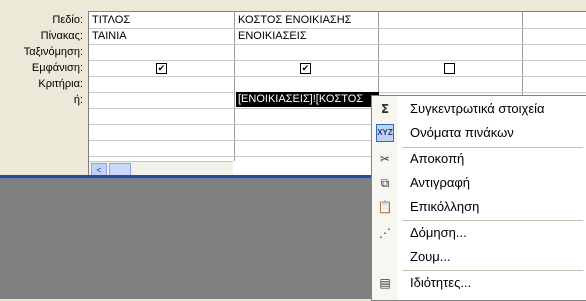 The image size is (586, 301). What do you see at coordinates (385, 283) in the screenshot?
I see `properties-icon: ▤` at bounding box center [385, 283].